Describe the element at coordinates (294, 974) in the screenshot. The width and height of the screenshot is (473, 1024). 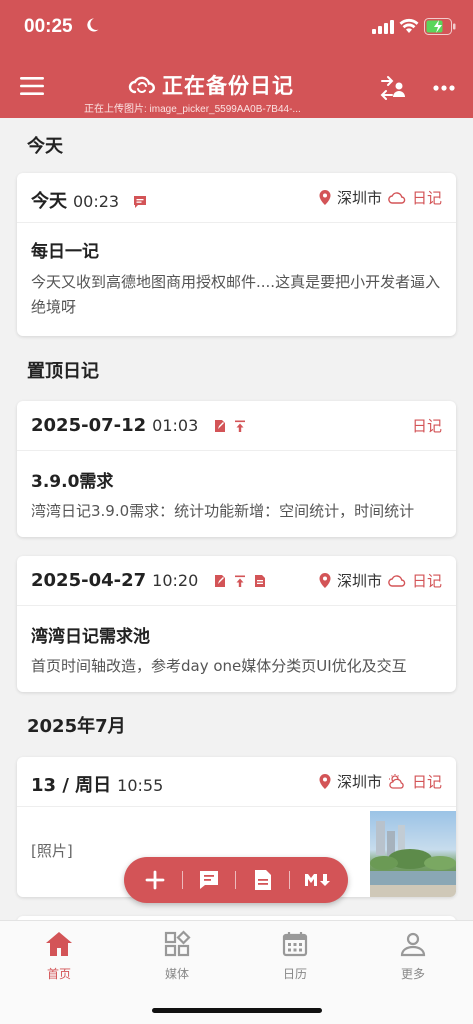
I see `tab-label: 日历` at that location.